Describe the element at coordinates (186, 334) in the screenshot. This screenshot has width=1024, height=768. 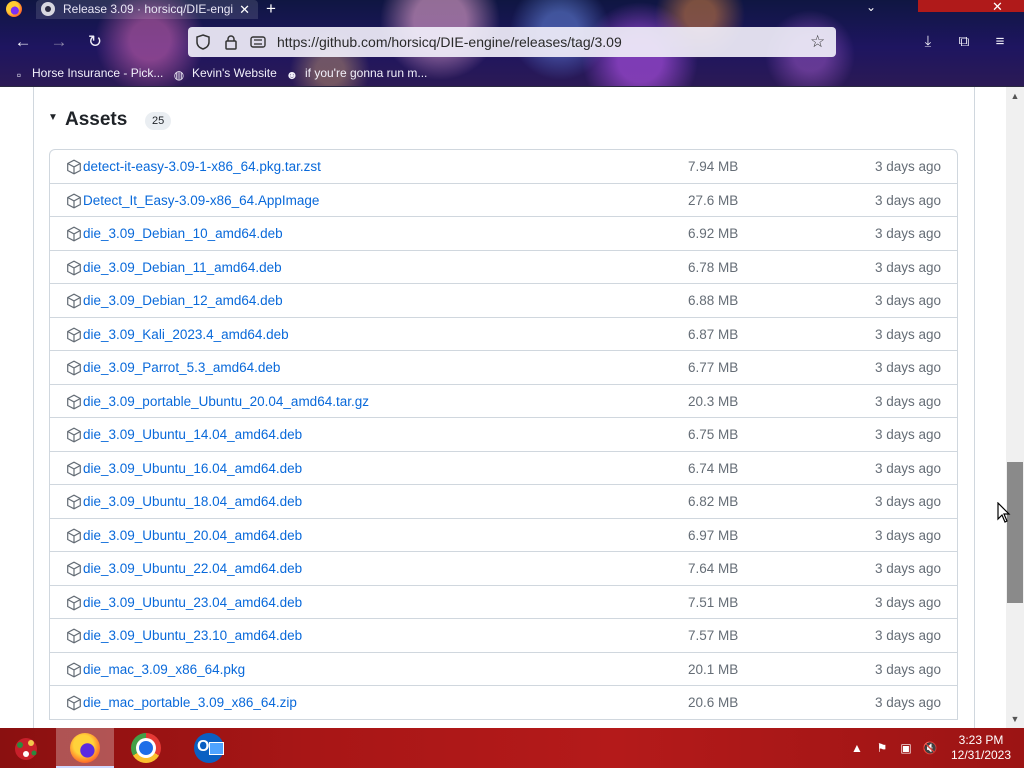
I see `asset-link: die_3.09_Kali_2023.4_amd64.deb` at that location.